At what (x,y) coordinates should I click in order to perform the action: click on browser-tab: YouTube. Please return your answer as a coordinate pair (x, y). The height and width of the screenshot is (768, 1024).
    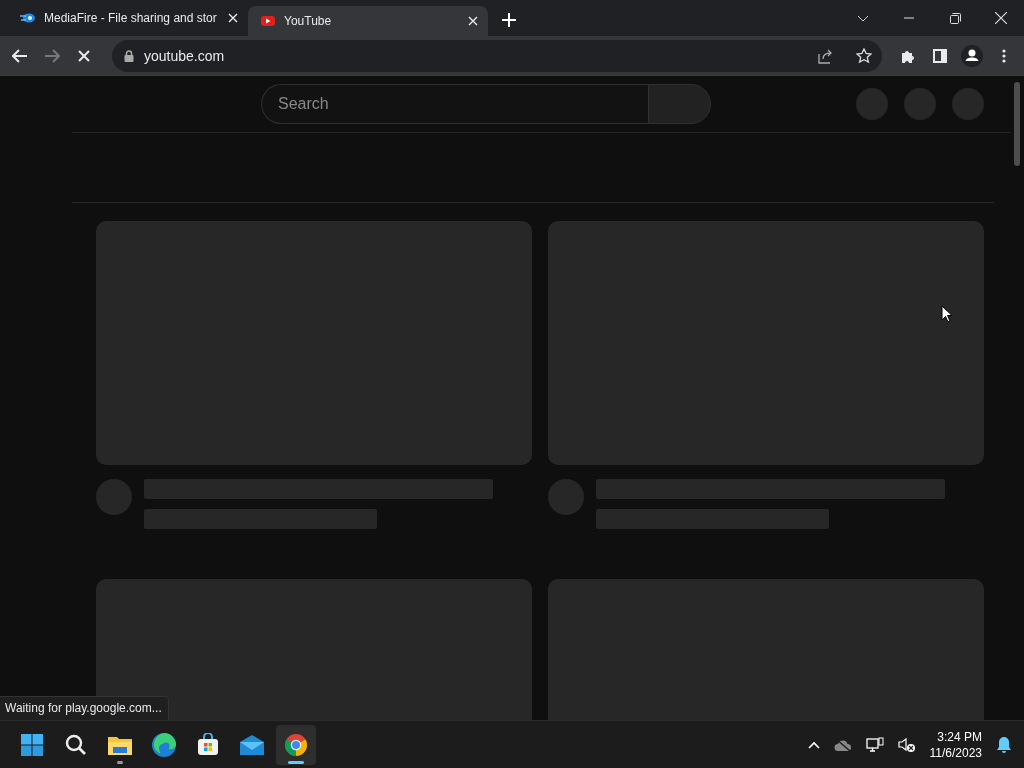
    Looking at the image, I should click on (368, 21).